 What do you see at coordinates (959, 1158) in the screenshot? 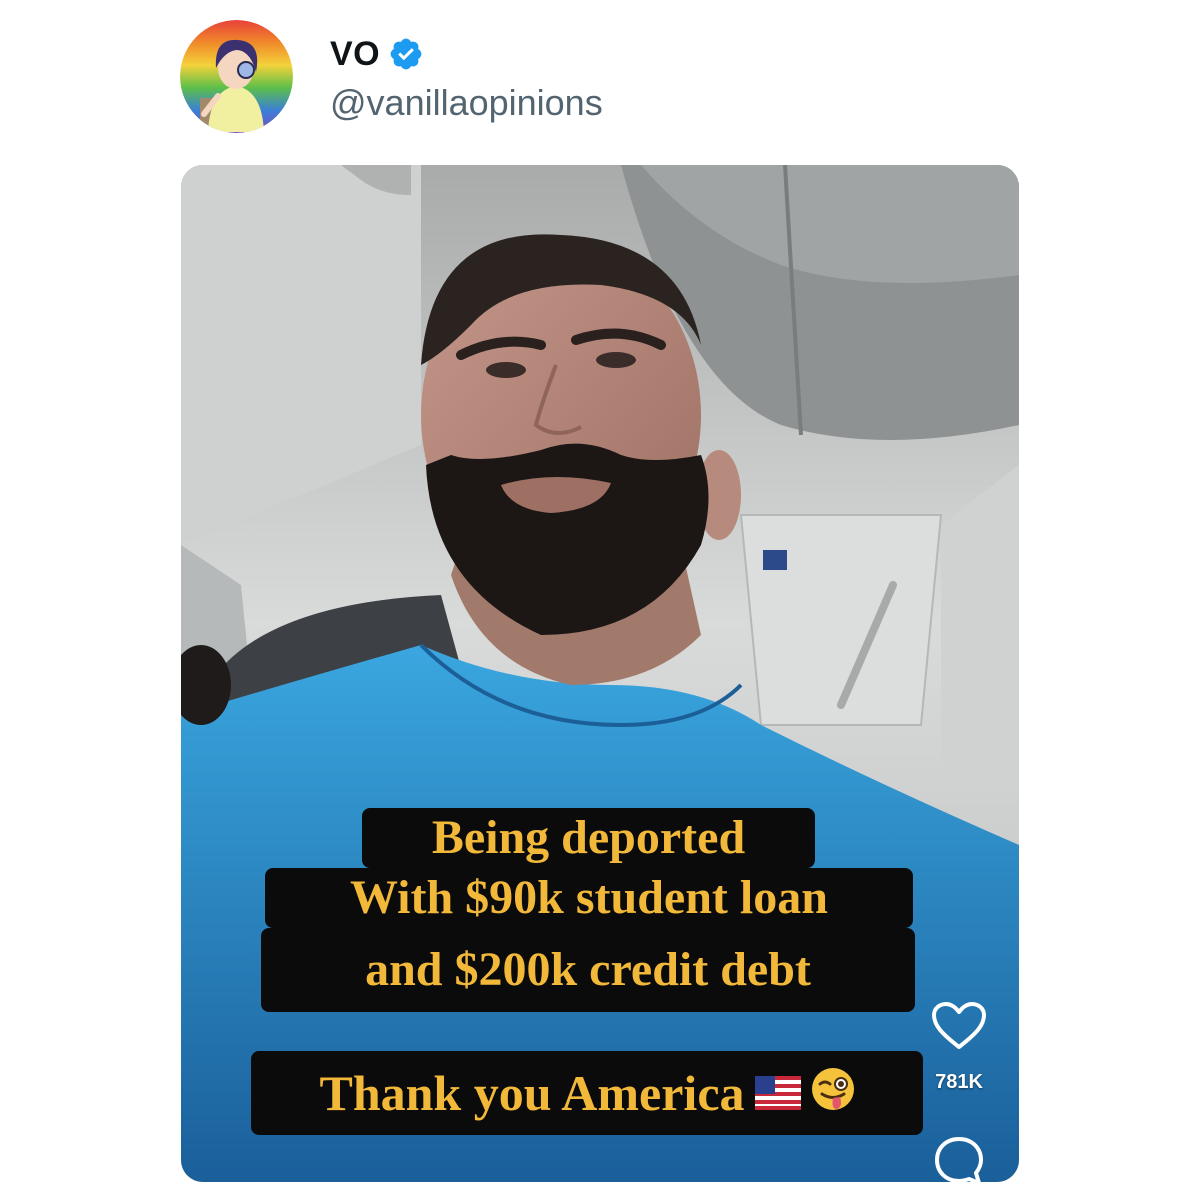
I see `comment-bubble-icon` at bounding box center [959, 1158].